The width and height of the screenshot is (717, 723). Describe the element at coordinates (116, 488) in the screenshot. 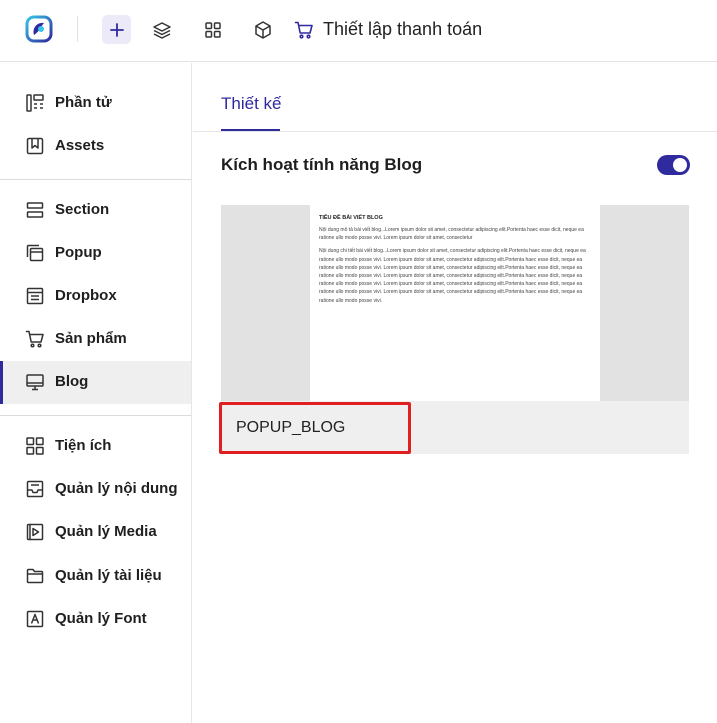

I see `sidebar-item-label: Quản lý nội dung` at that location.